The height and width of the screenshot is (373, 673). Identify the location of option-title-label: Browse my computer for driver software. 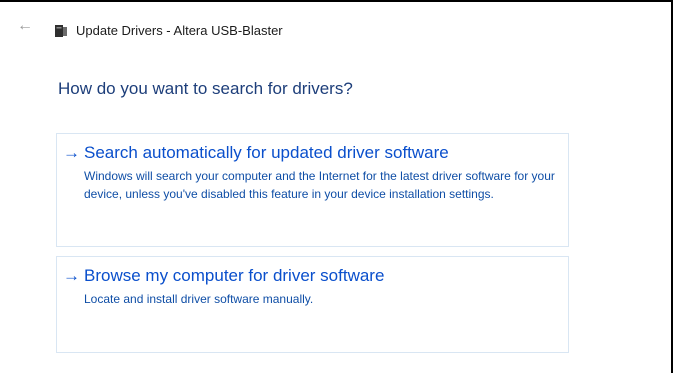
(234, 275).